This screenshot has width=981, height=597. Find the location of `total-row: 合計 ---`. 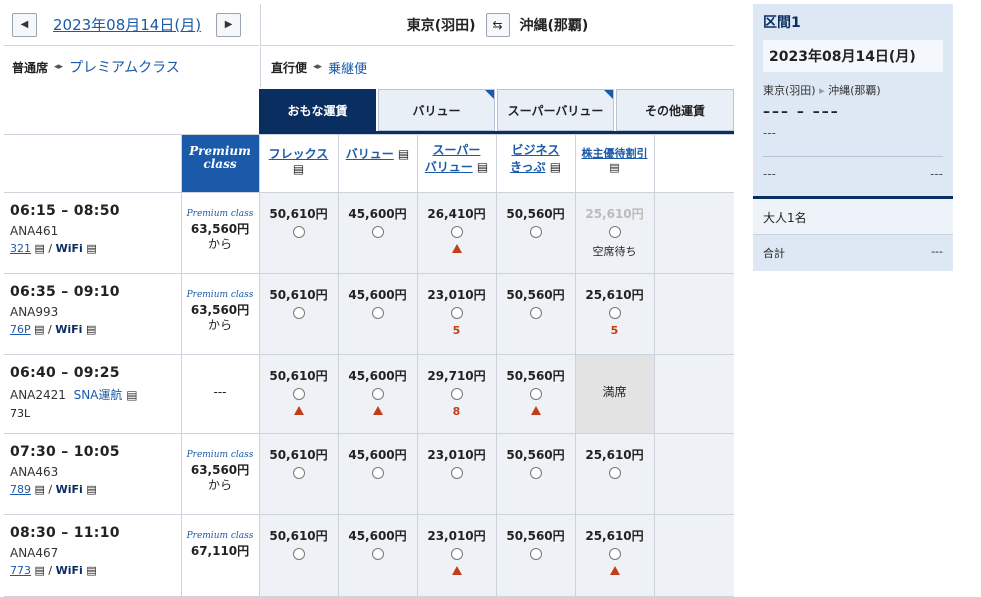

total-row: 合計 --- is located at coordinates (853, 252).